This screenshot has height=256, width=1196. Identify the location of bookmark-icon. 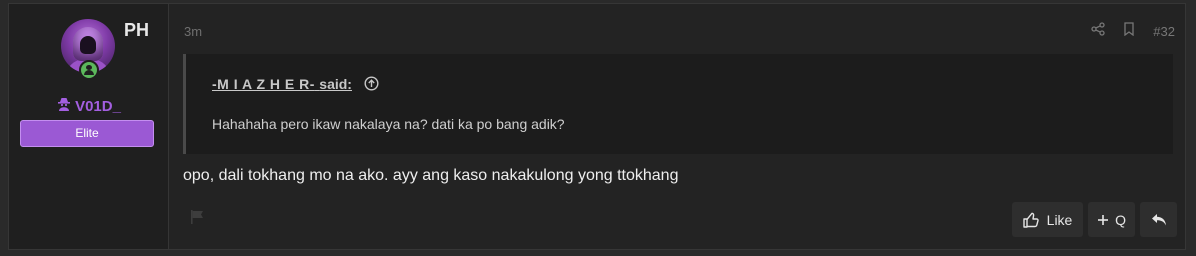
(1129, 31).